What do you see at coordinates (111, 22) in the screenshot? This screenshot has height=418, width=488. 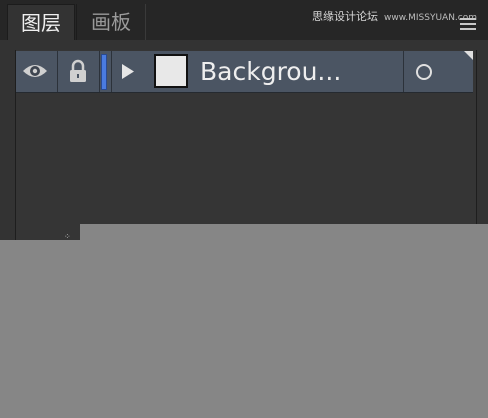 I see `tab-artboards: 画板` at bounding box center [111, 22].